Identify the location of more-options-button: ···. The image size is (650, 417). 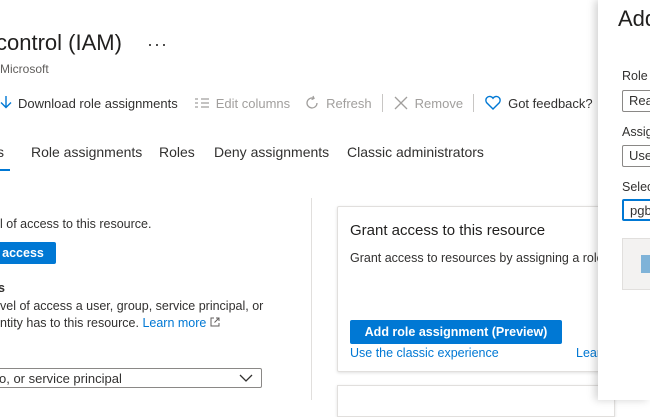
(157, 44).